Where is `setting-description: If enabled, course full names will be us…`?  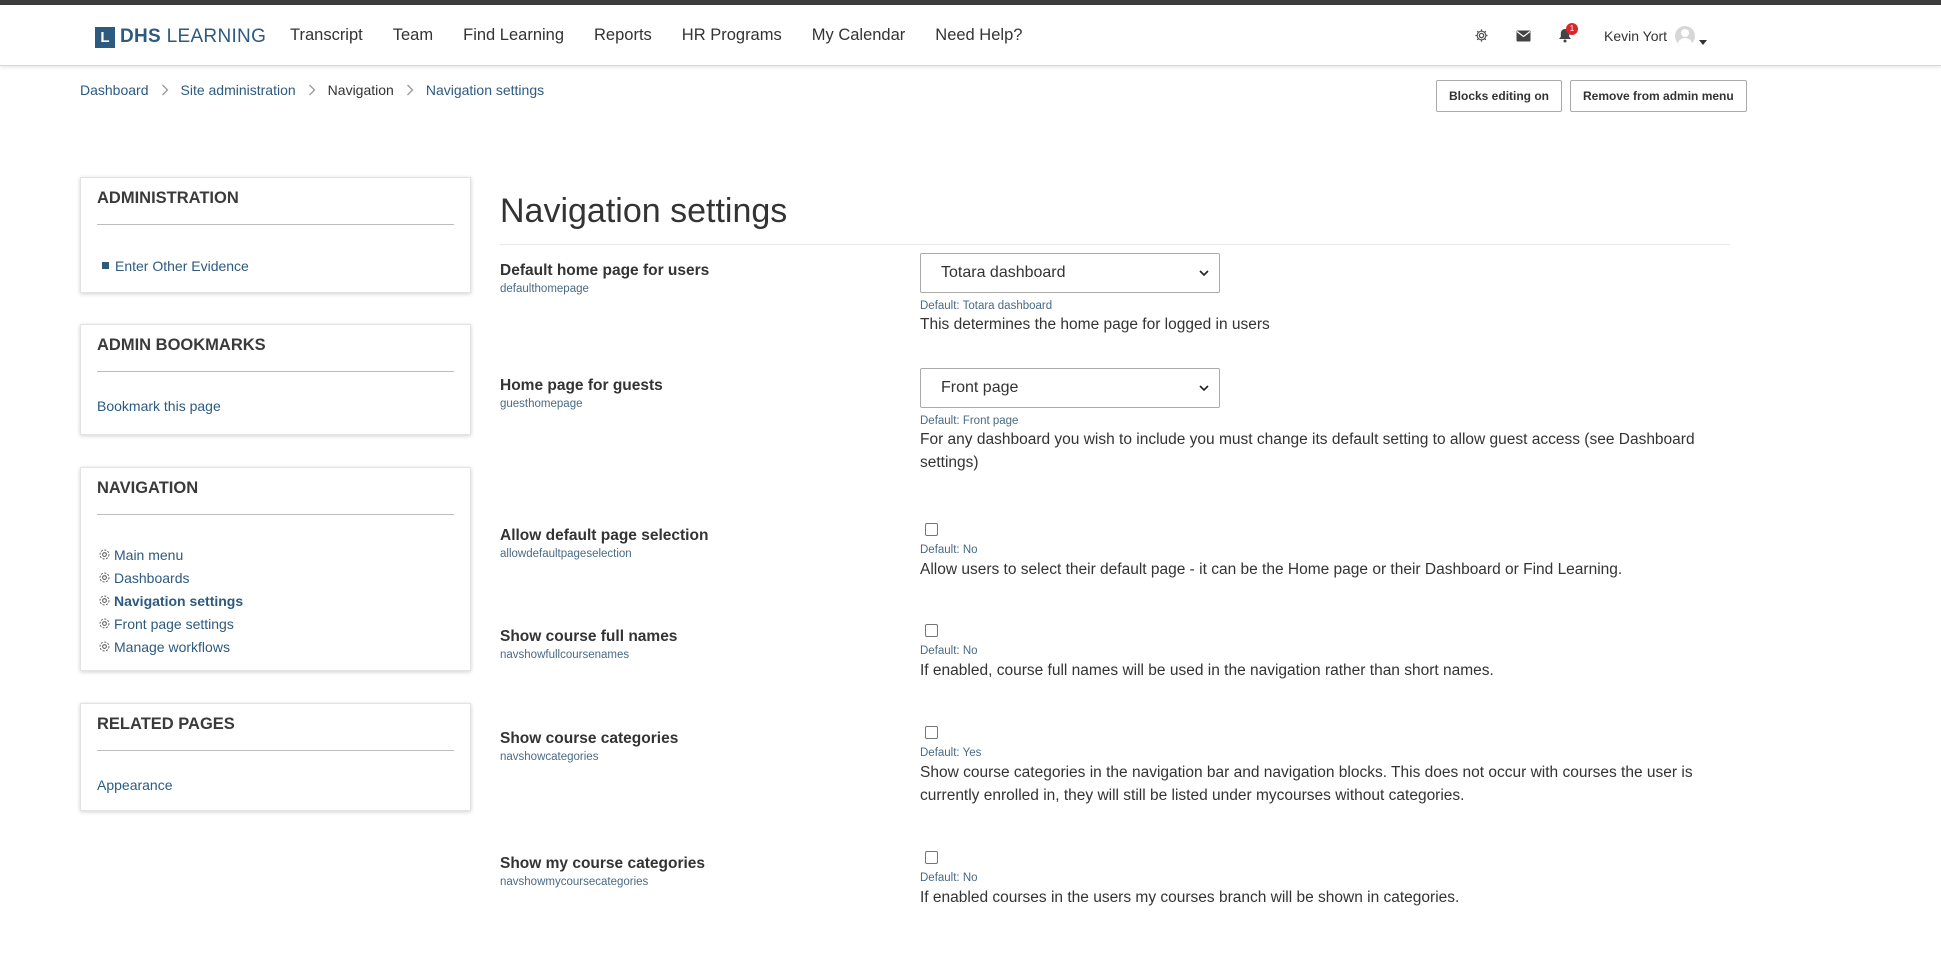 setting-description: If enabled, course full names will be us… is located at coordinates (1207, 670).